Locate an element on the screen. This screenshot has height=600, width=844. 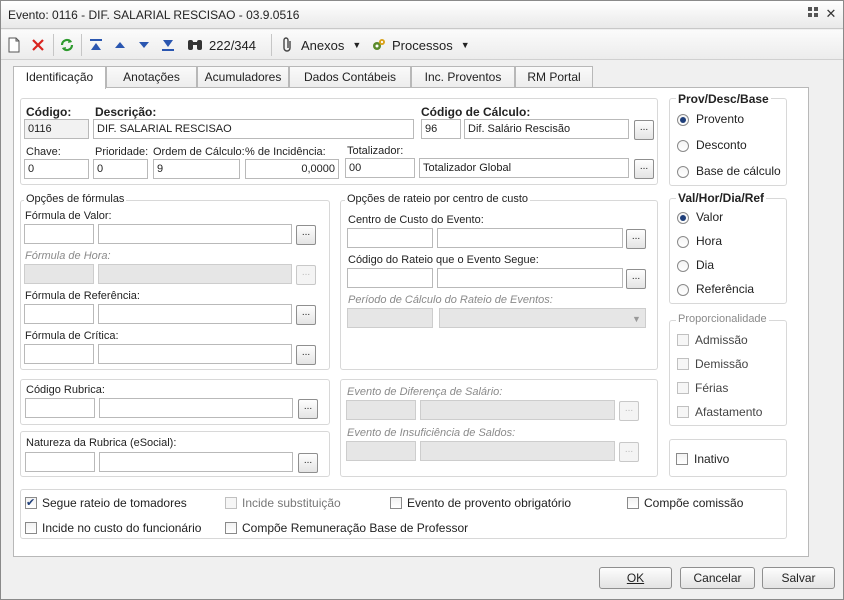
periodo-rateio-select is located at coordinates (542, 318).